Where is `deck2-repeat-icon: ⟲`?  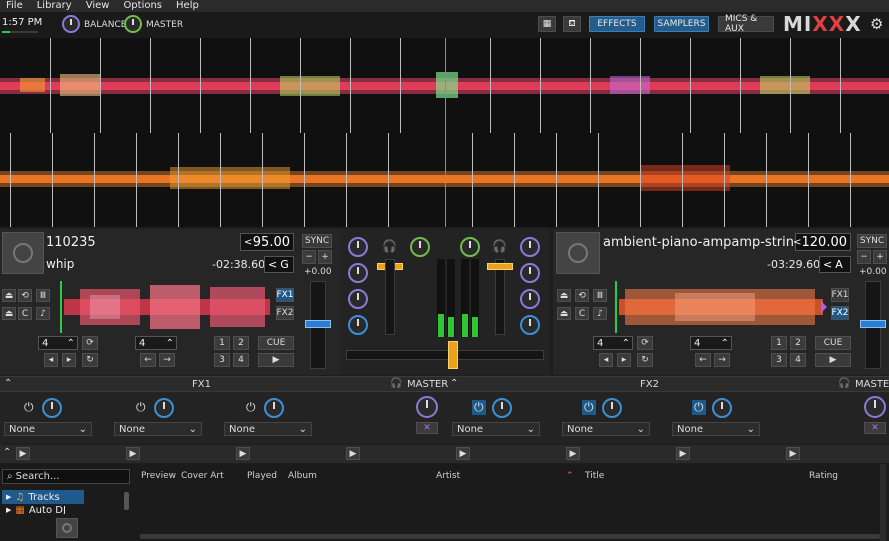 deck2-repeat-icon: ⟲ is located at coordinates (582, 295).